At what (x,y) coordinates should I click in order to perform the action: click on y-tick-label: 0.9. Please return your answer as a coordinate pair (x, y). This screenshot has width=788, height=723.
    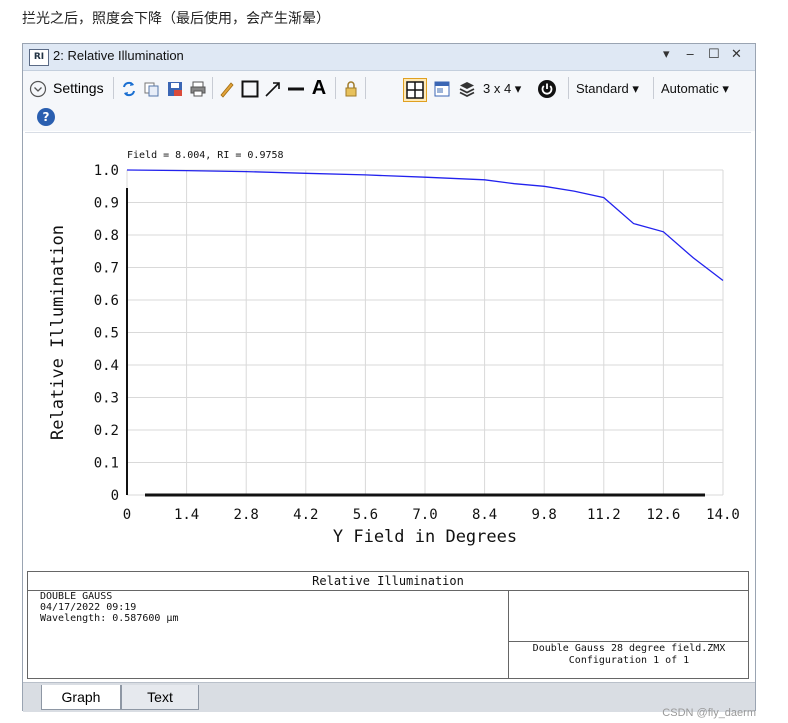
    Looking at the image, I should click on (106, 204).